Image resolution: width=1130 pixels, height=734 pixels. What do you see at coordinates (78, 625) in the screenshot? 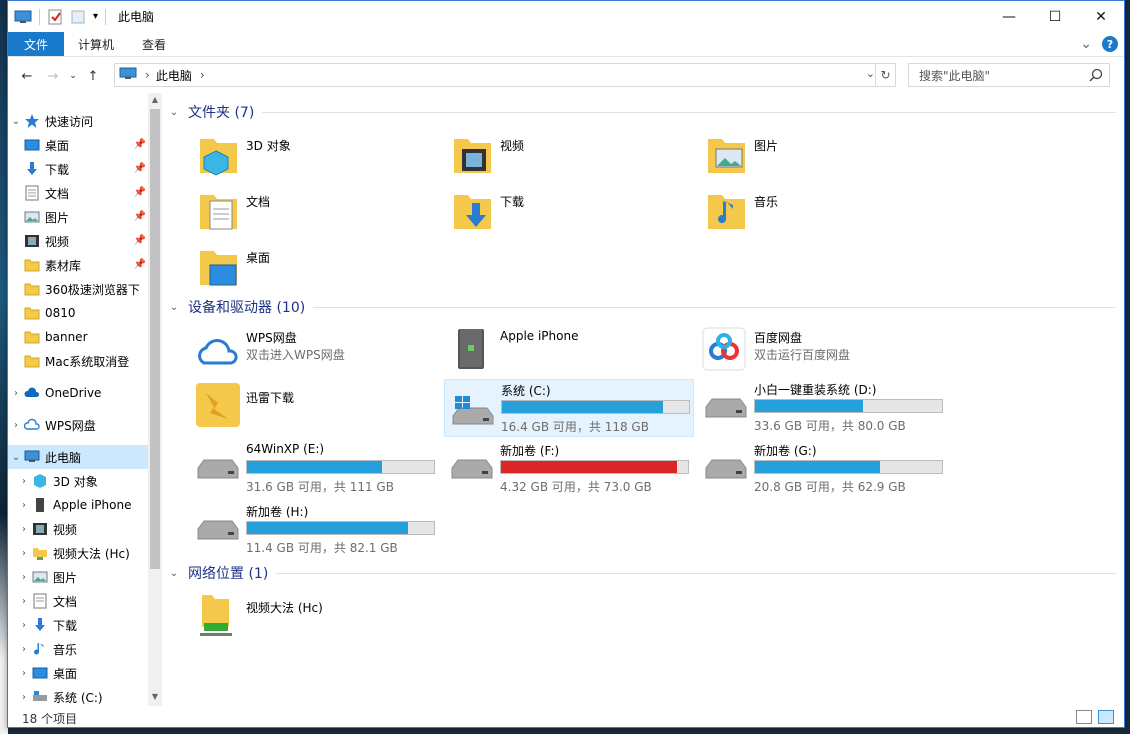
I see `sidebar-item-pc-downloads: › 下载` at bounding box center [78, 625].